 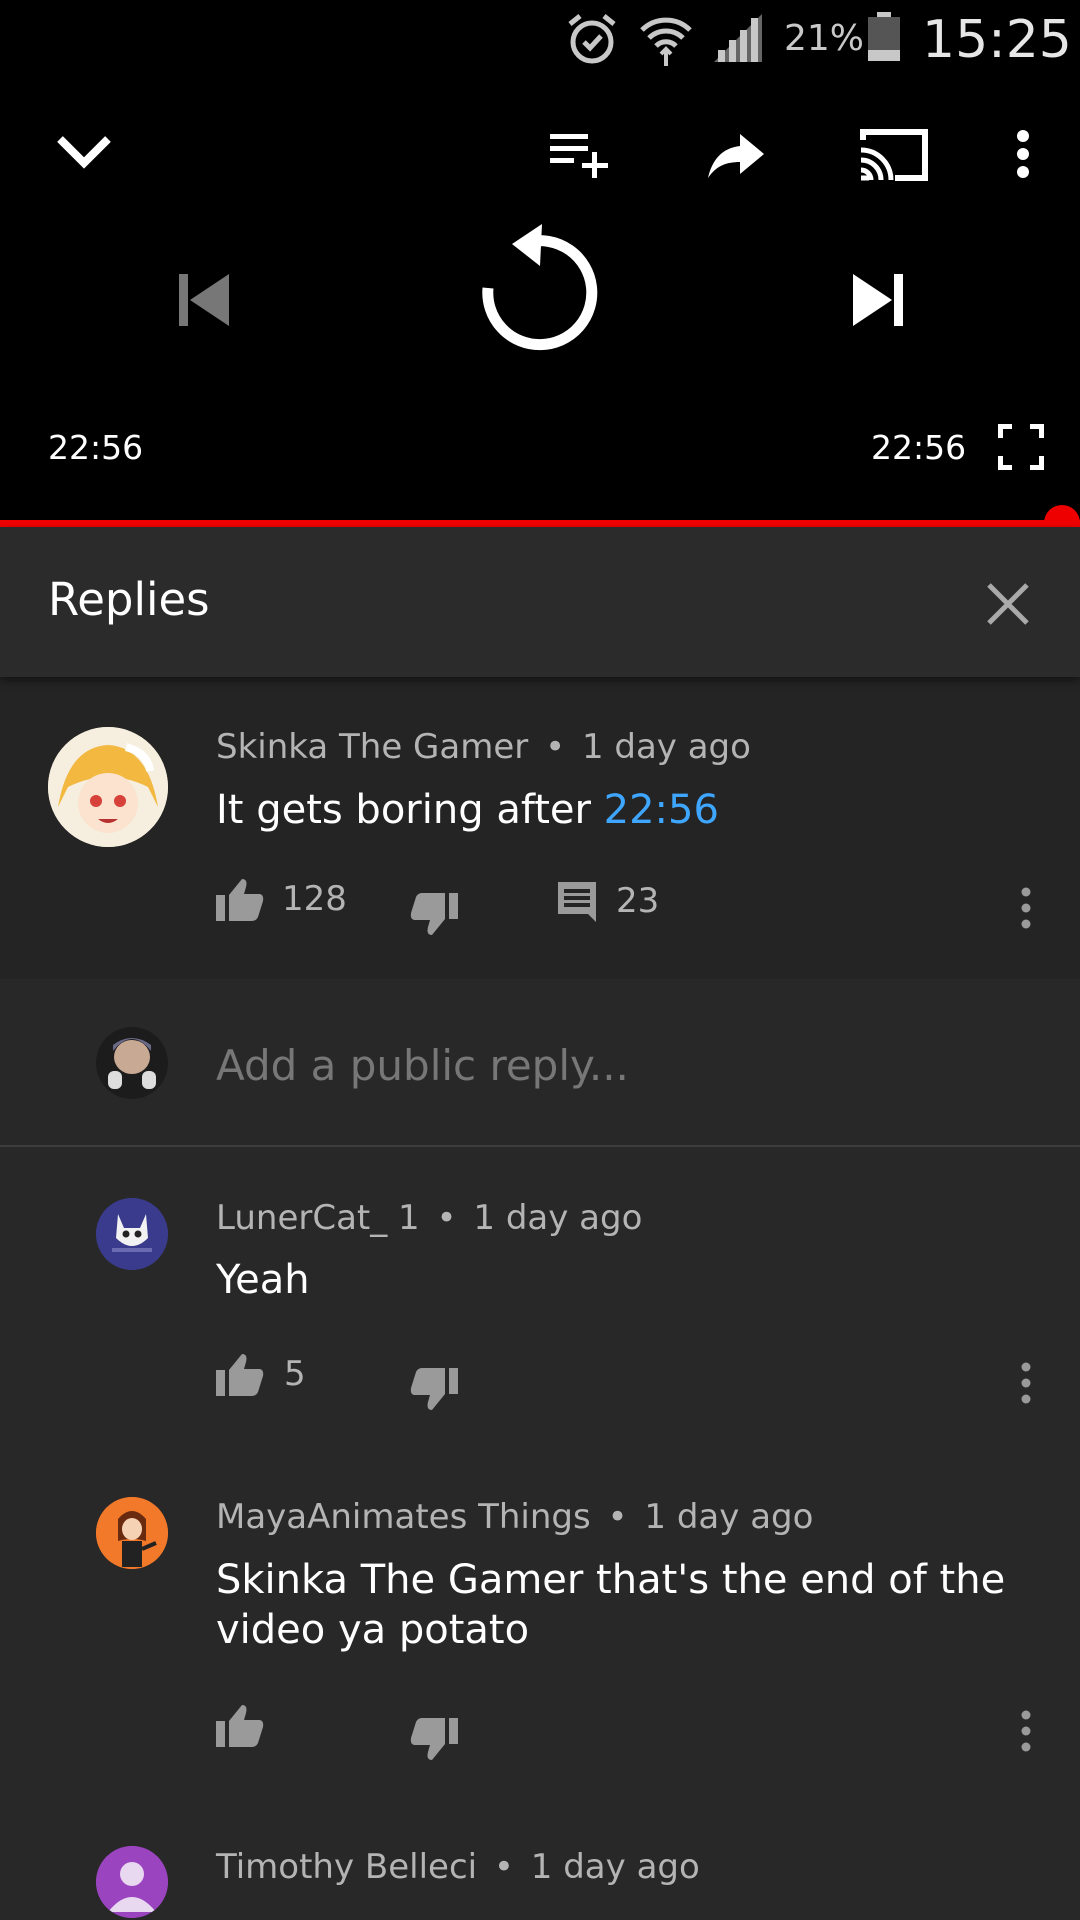 I want to click on like-button, so click(x=240, y=1725).